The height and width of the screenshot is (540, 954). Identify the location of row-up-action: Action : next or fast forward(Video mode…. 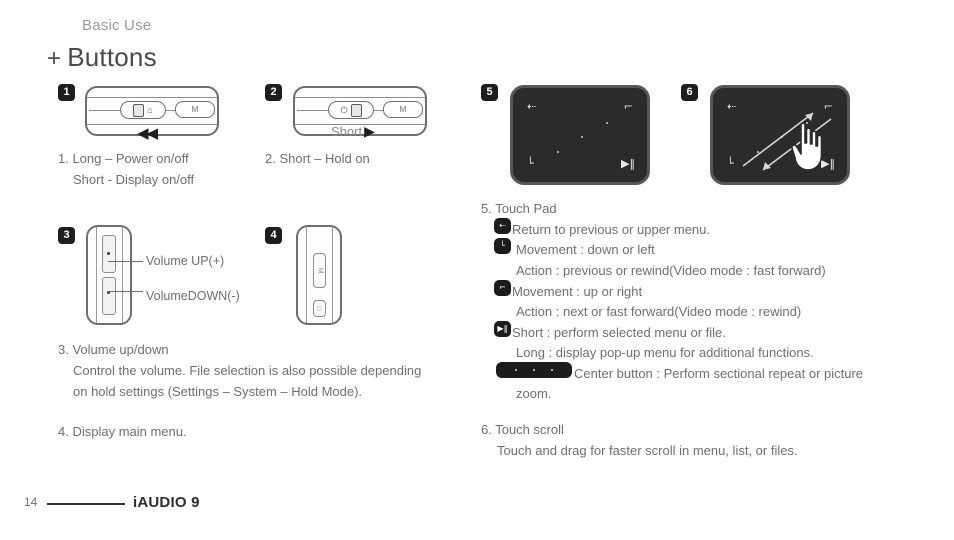
(659, 311).